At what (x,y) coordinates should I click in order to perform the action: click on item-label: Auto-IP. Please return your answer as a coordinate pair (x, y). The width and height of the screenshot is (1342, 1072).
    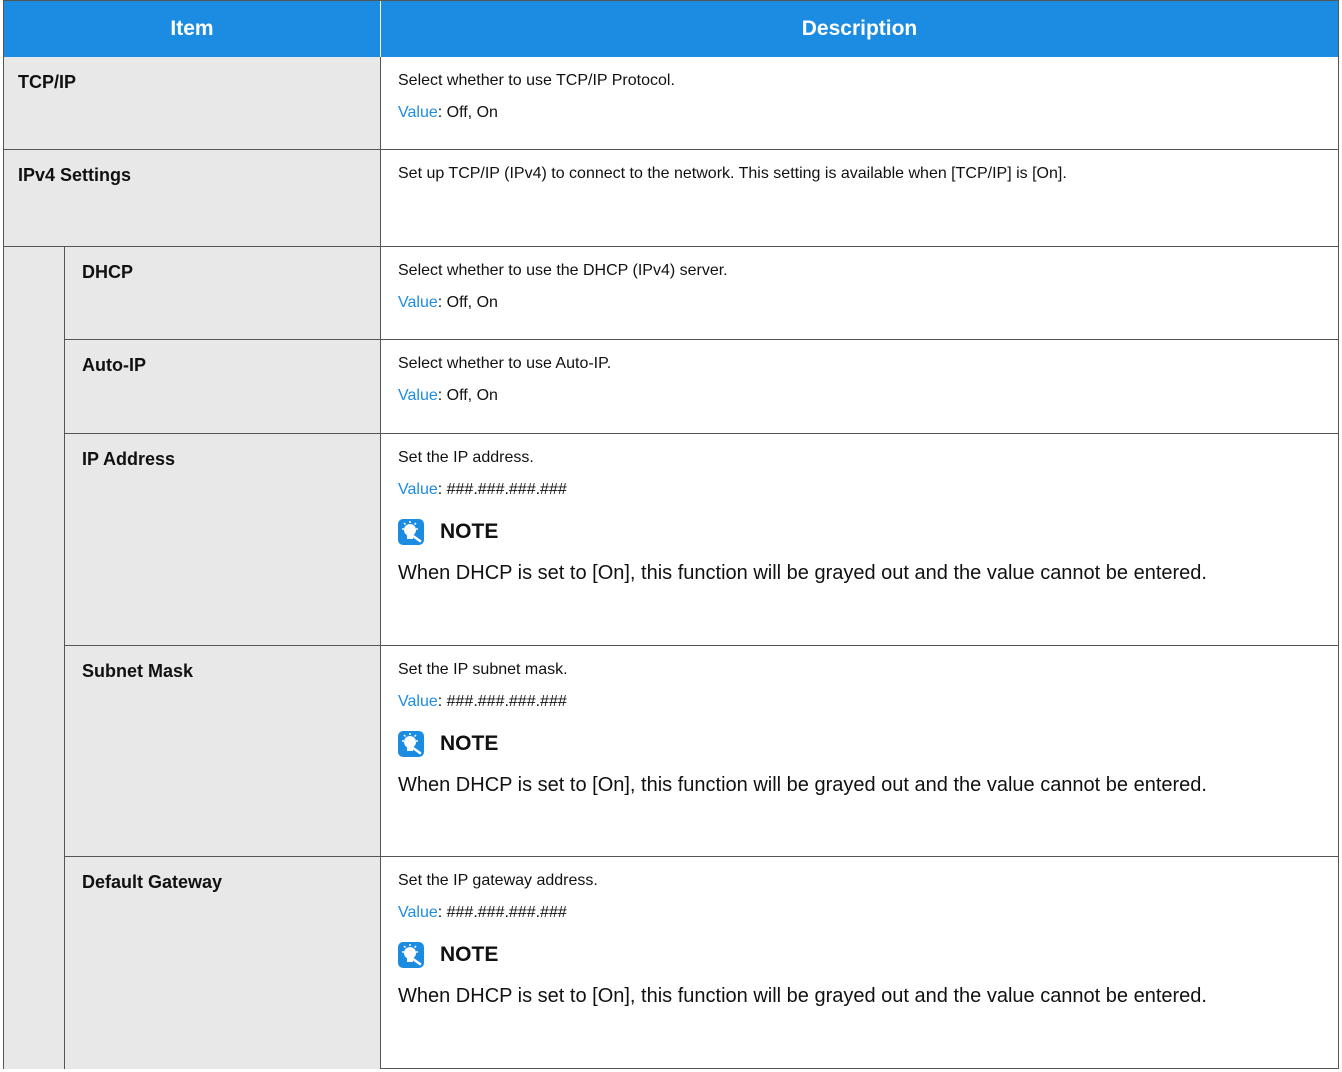
    Looking at the image, I should click on (114, 365).